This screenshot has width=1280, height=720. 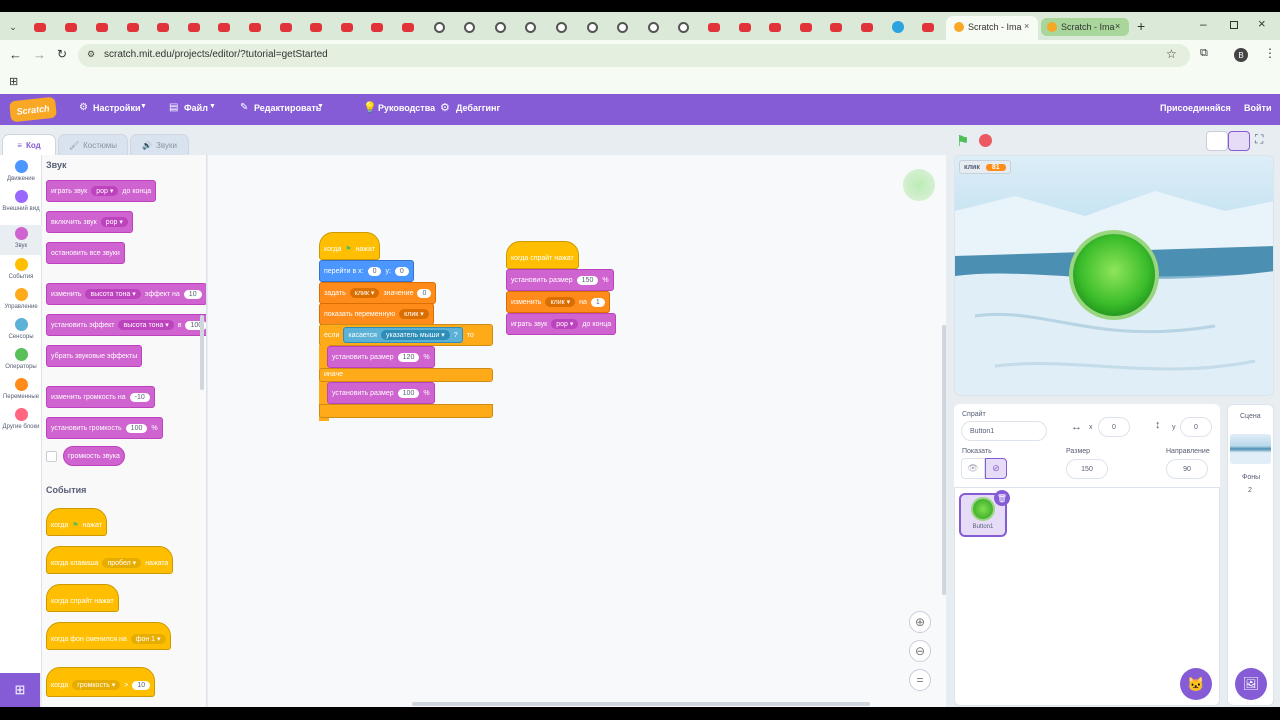 What do you see at coordinates (192, 294) in the screenshot?
I see `number-input: 10` at bounding box center [192, 294].